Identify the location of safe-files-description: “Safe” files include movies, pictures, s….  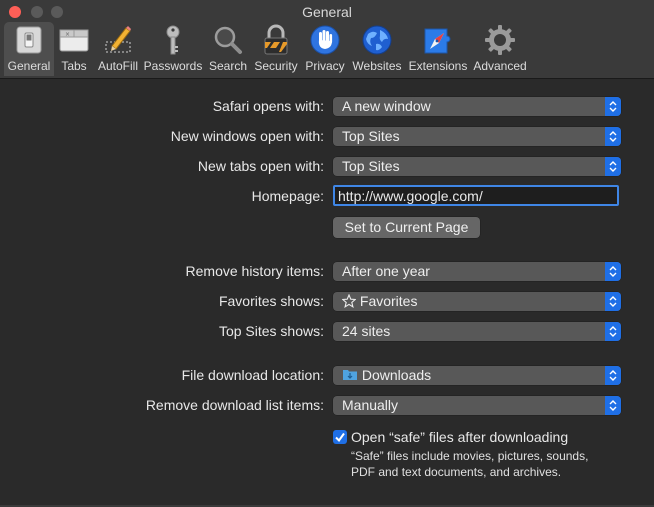
(470, 464).